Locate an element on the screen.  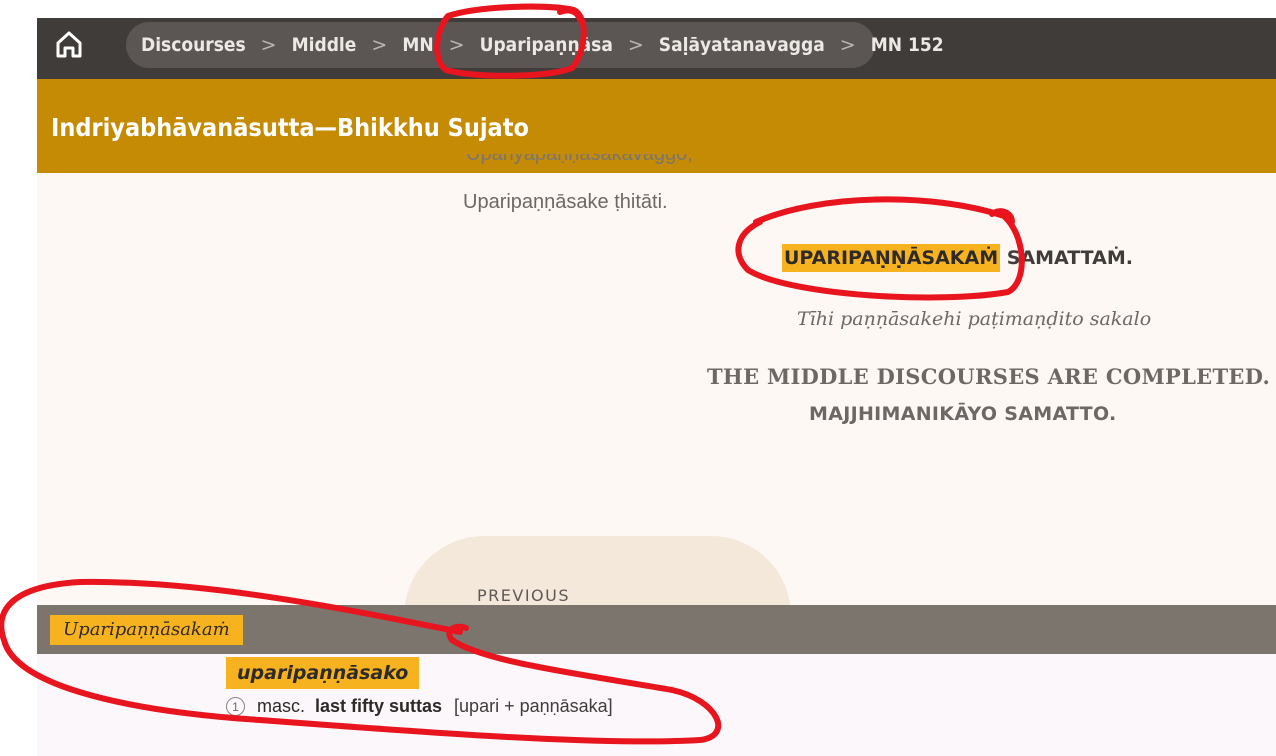
page-title: Indriyabhāvanāsutta—Bhikkhu Sujato is located at coordinates (290, 127).